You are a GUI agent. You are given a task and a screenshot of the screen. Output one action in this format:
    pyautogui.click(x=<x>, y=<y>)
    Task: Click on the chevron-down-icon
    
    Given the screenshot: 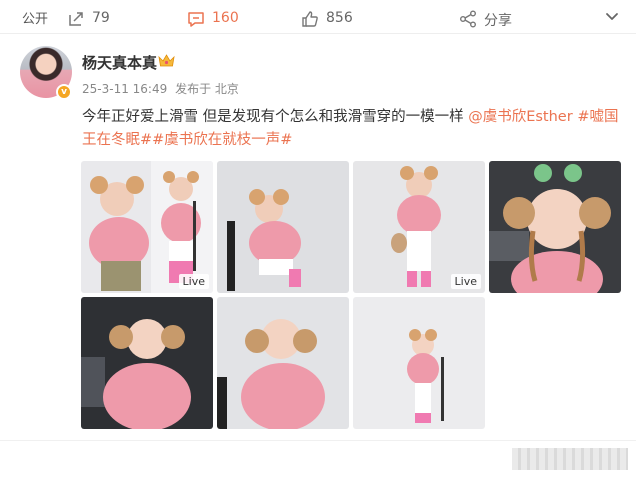 What is the action you would take?
    pyautogui.click(x=612, y=16)
    